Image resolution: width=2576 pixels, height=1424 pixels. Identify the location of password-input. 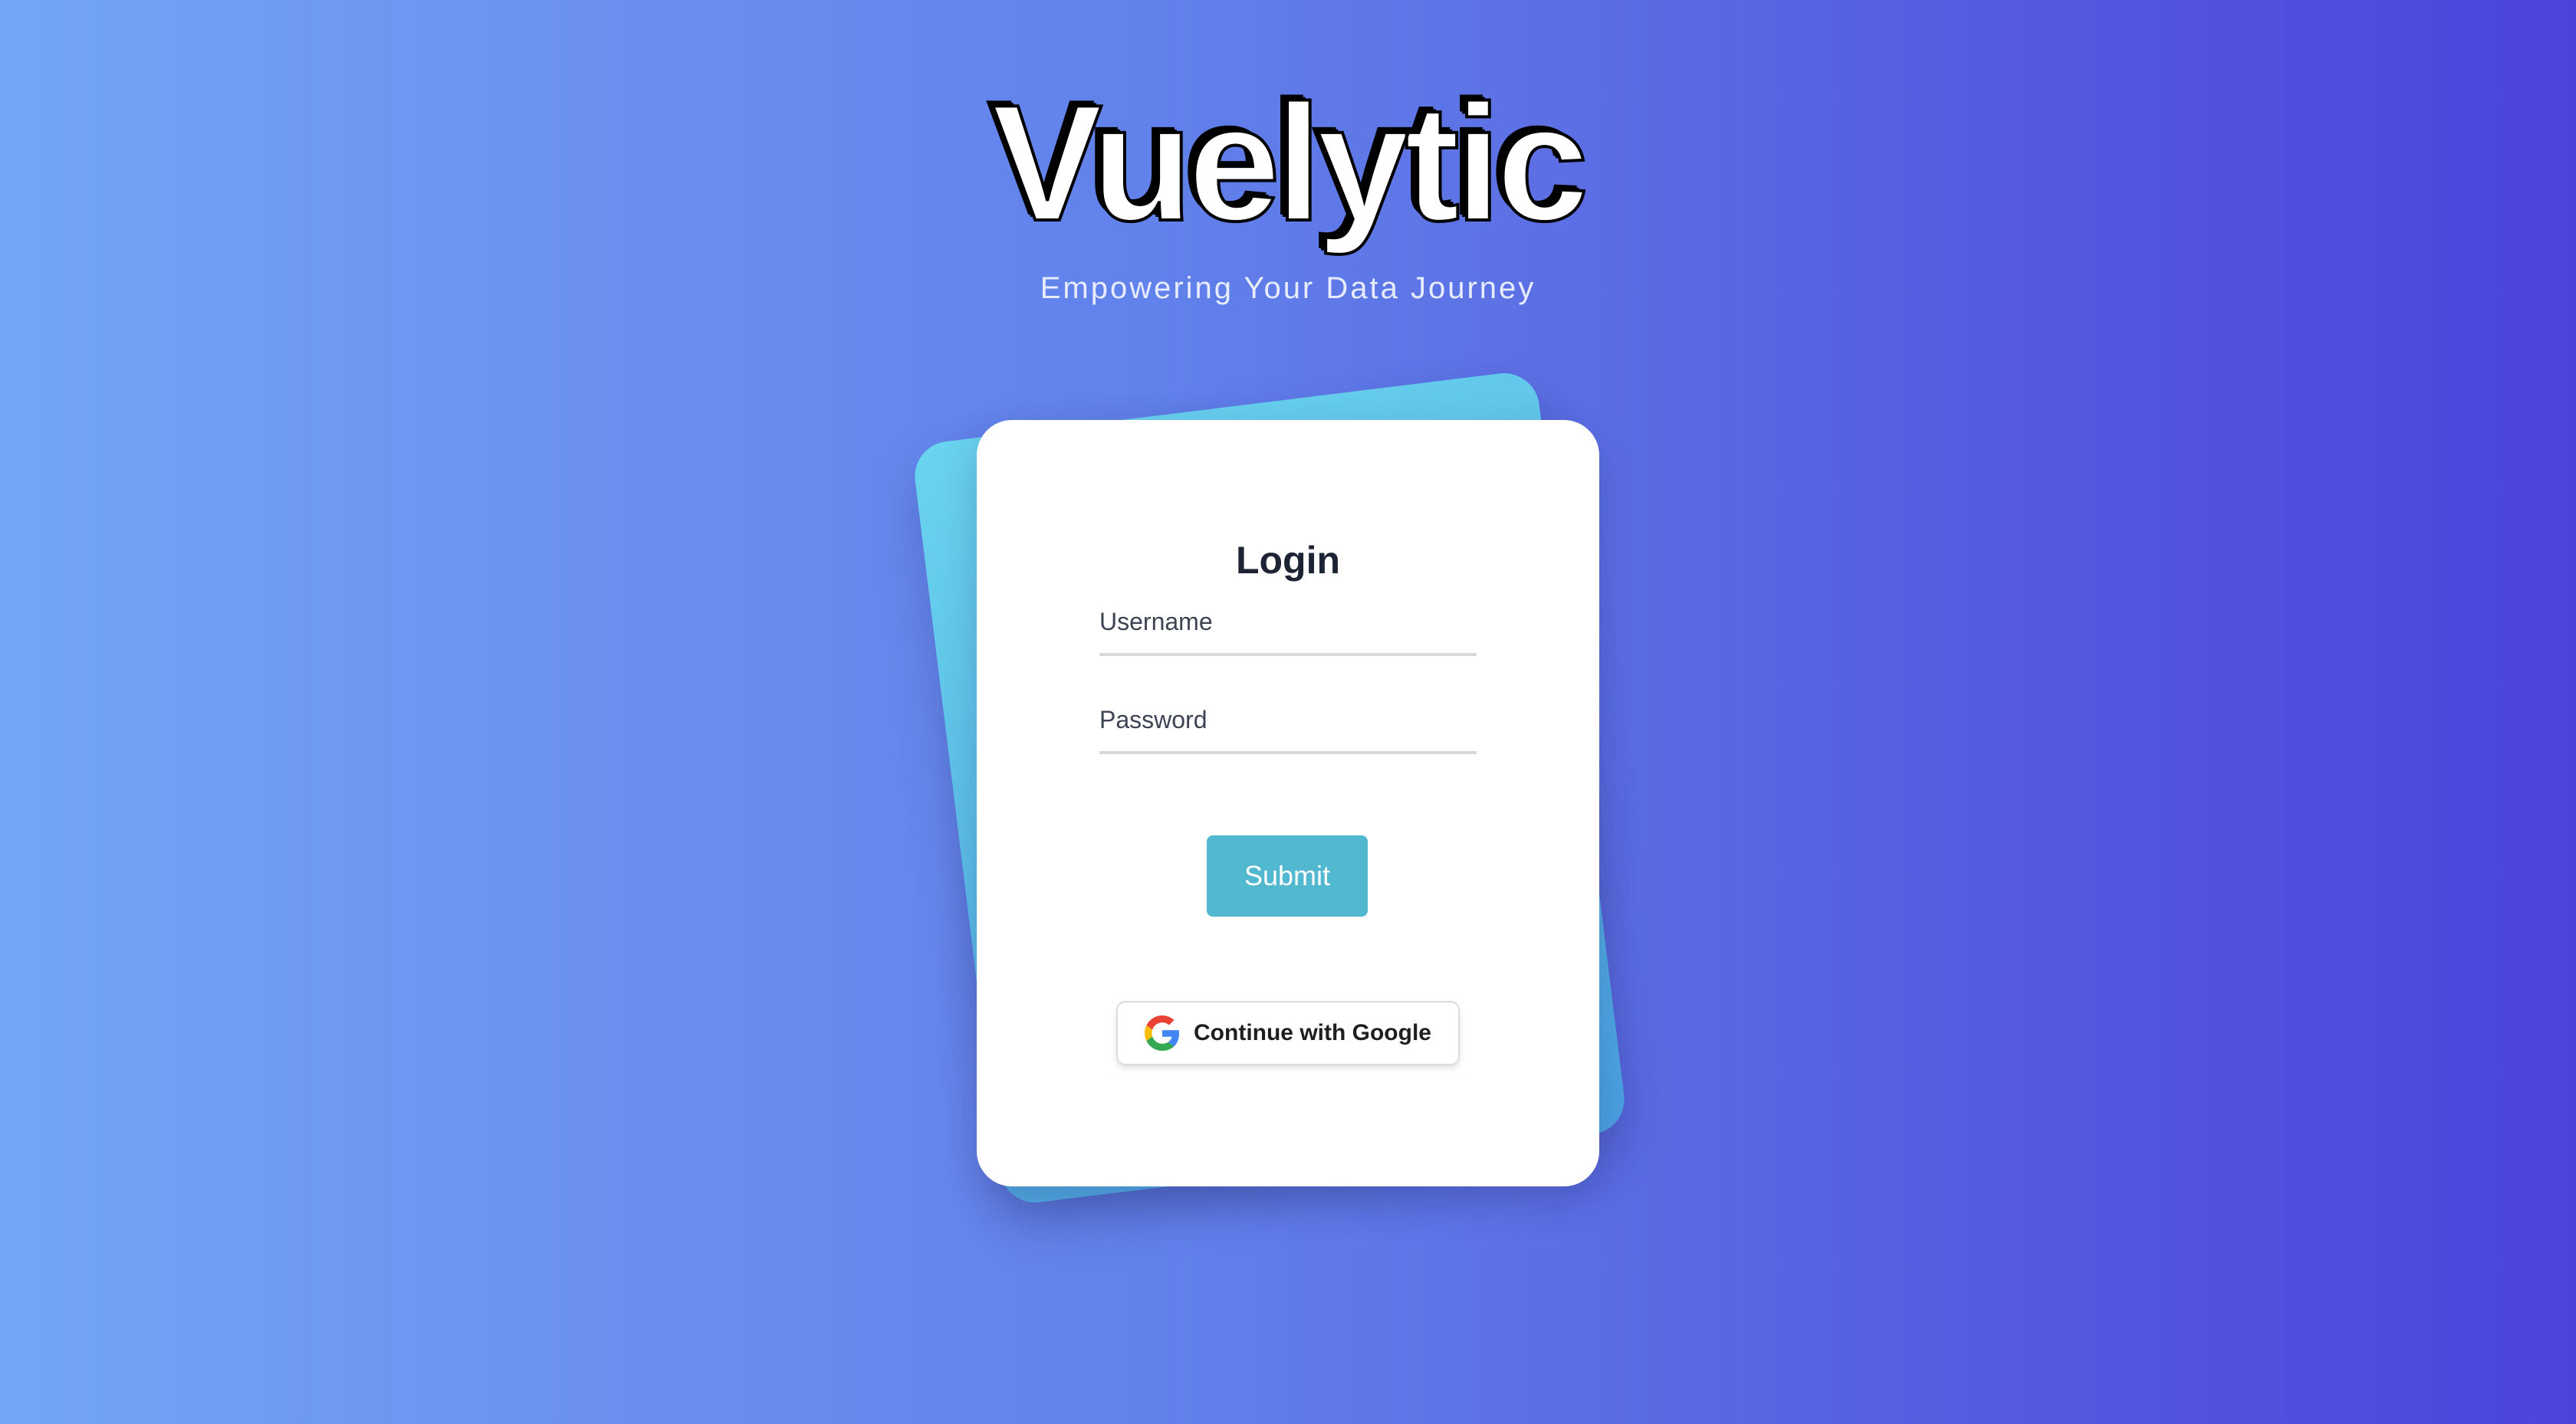
(1288, 720).